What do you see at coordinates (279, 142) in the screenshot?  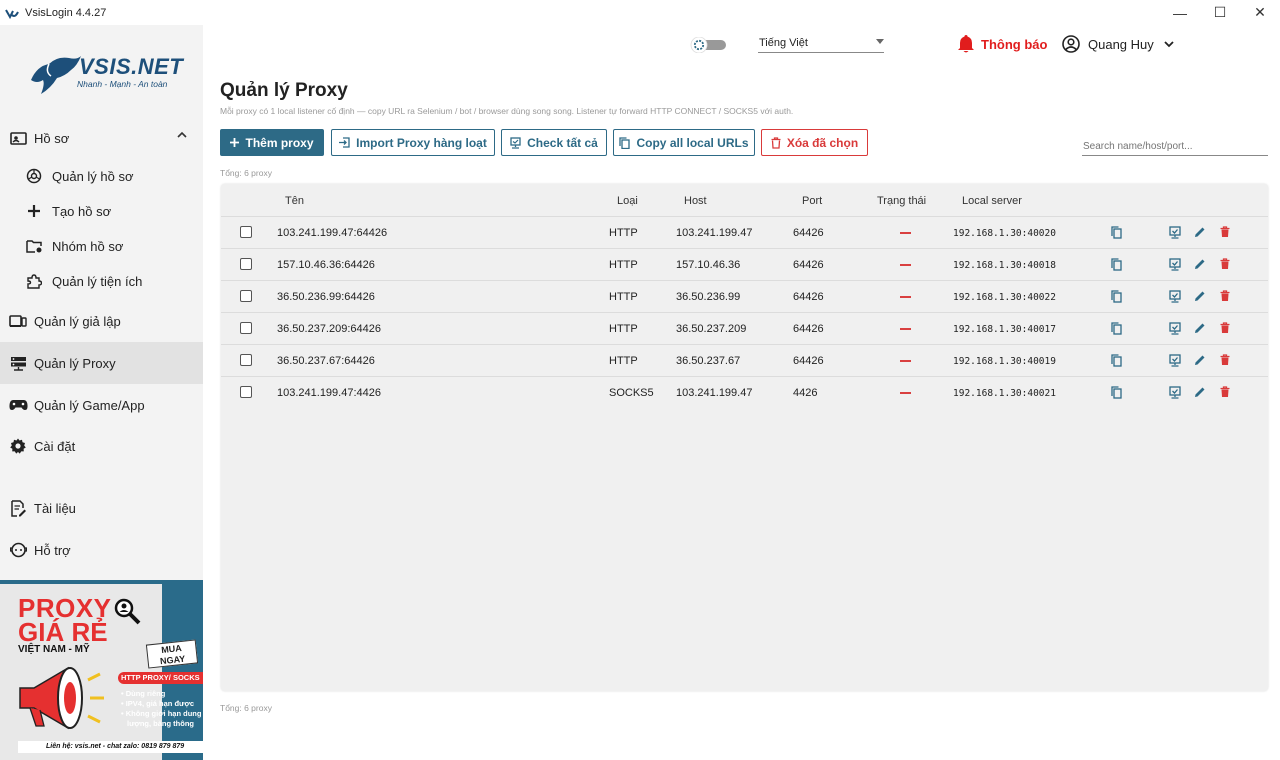 I see `add-proxy-label: Thêm proxy` at bounding box center [279, 142].